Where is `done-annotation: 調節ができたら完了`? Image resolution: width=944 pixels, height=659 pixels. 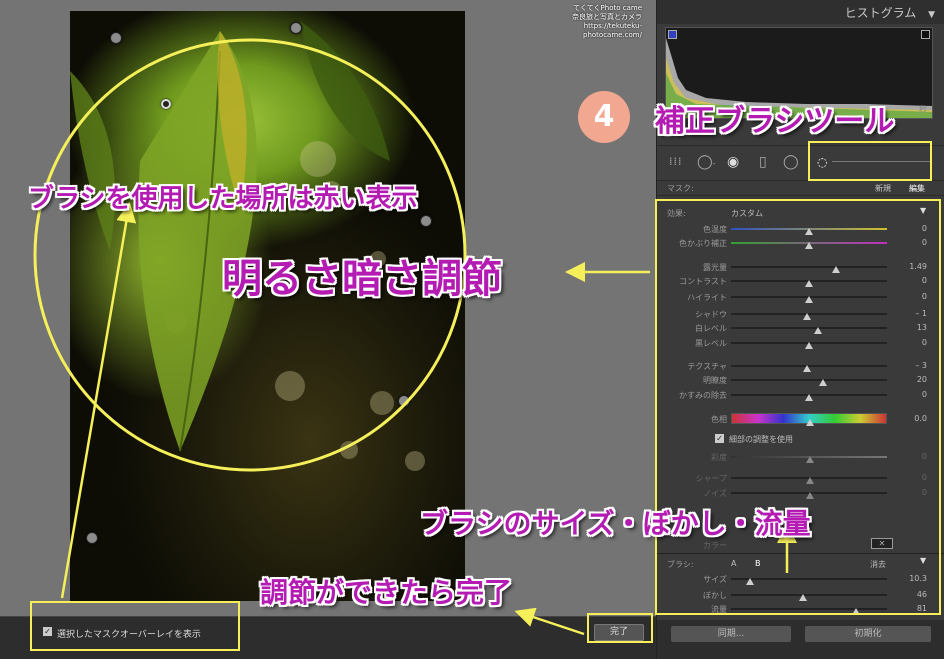 done-annotation: 調節ができたら完了 is located at coordinates (386, 592).